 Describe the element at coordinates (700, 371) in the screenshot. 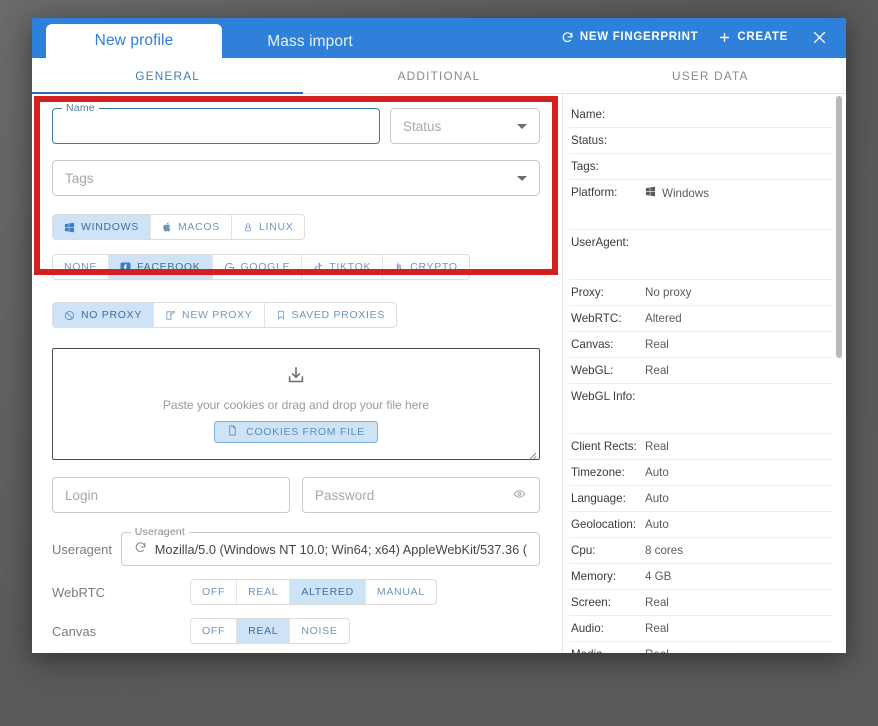

I see `summary-row: WebGL: Real` at that location.